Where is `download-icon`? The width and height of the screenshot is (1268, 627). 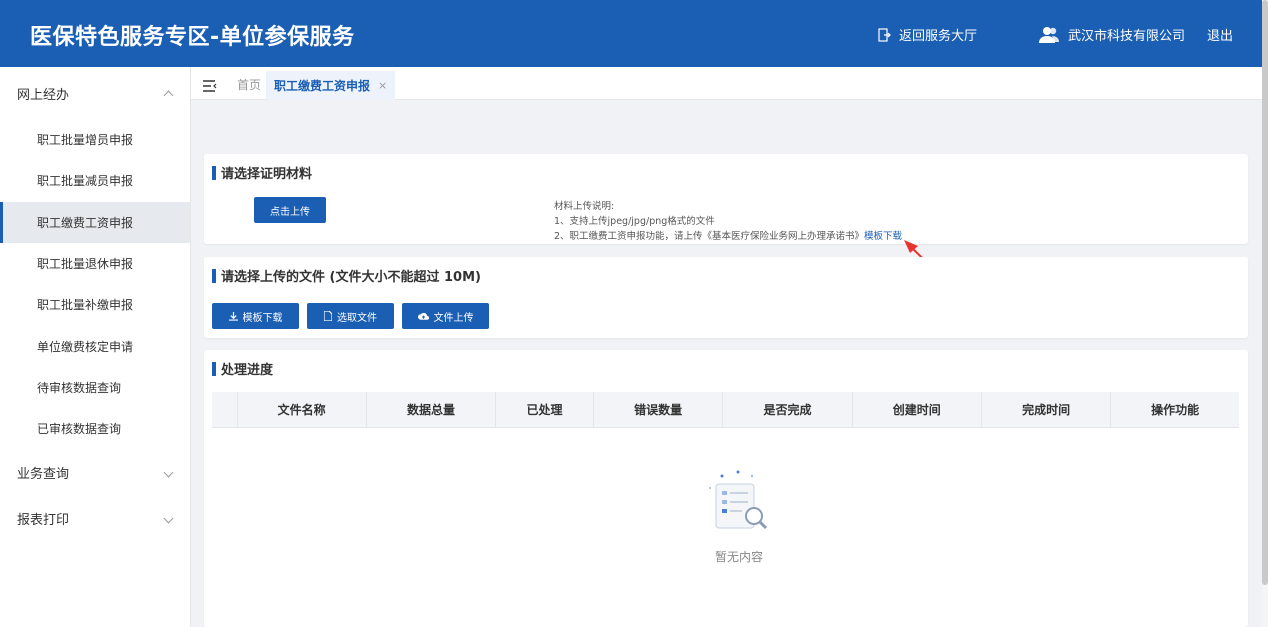 download-icon is located at coordinates (233, 316).